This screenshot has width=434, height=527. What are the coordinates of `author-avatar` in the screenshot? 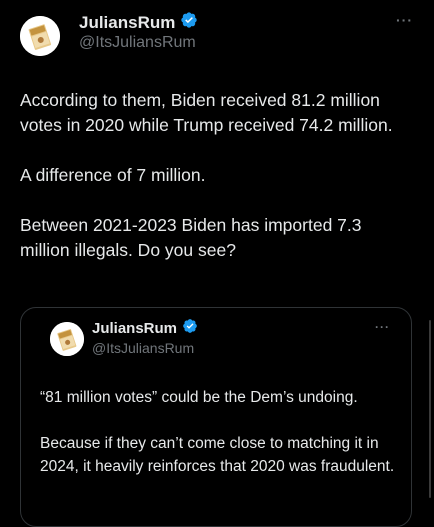 It's located at (40, 36).